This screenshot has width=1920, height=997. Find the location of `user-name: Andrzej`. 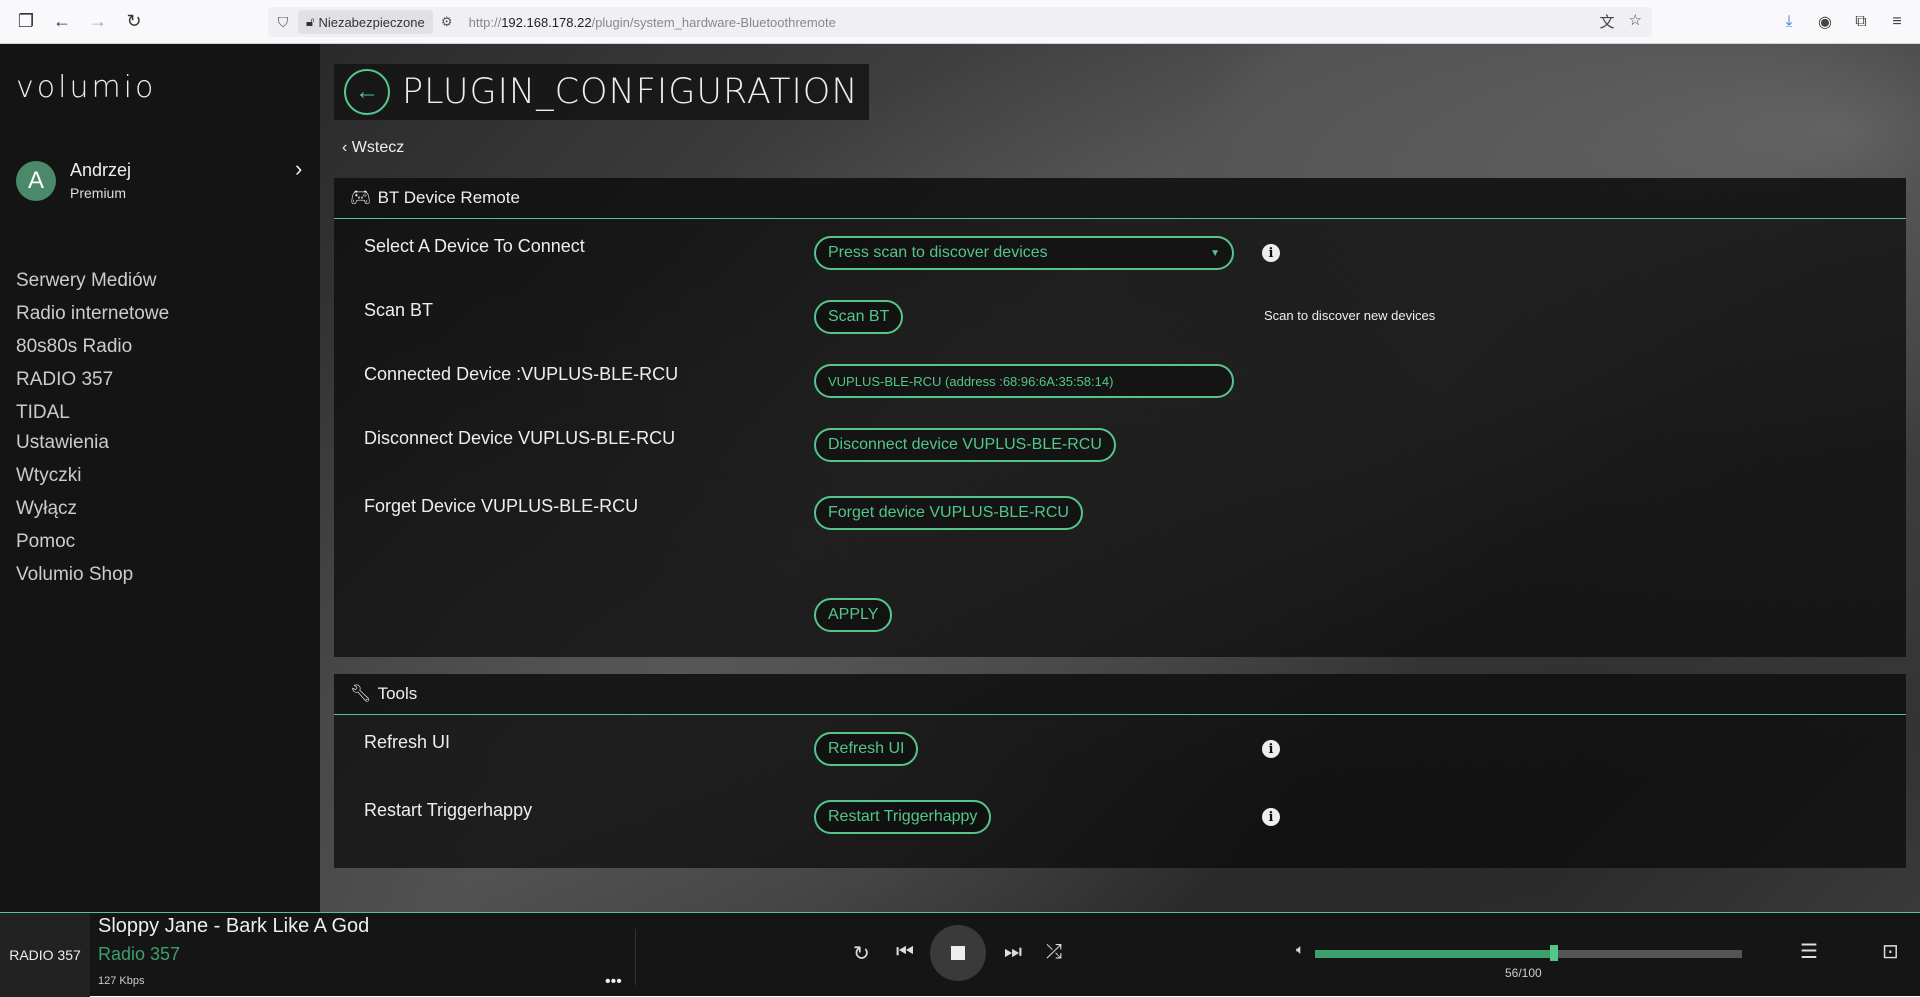

user-name: Andrzej is located at coordinates (101, 170).